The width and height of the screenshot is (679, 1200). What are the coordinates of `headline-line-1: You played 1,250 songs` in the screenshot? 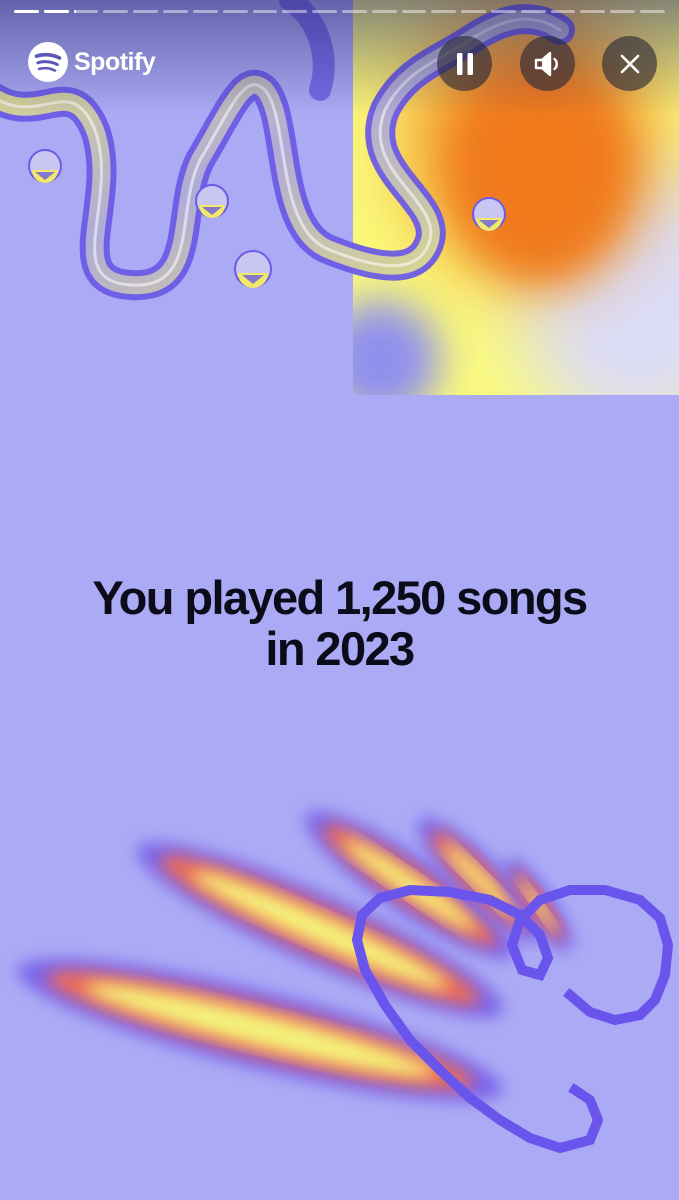 It's located at (340, 597).